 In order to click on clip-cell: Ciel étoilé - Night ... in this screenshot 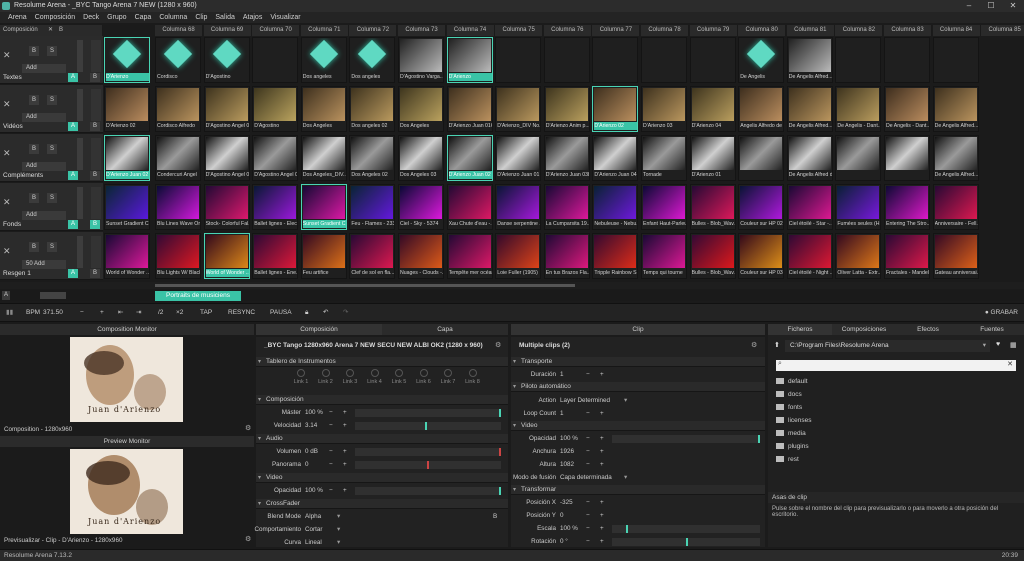, I will do `click(809, 256)`.